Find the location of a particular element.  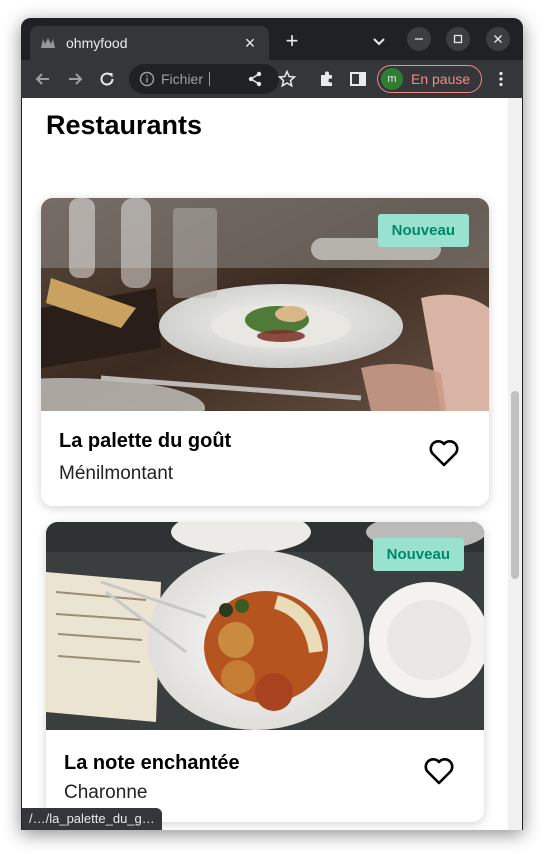

extensions-puzzle-icon is located at coordinates (327, 79).